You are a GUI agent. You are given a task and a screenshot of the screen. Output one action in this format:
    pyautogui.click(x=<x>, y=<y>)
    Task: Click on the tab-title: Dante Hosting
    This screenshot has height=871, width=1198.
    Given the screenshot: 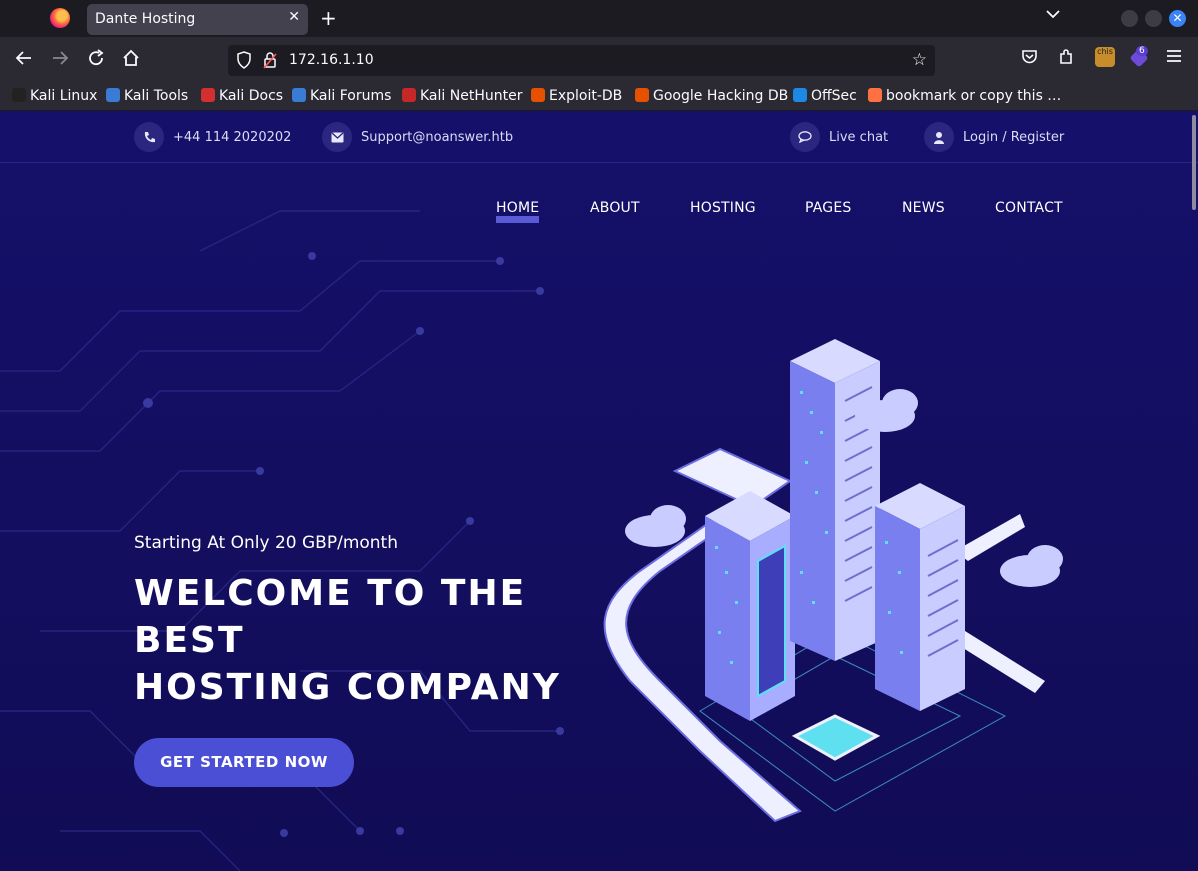 What is the action you would take?
    pyautogui.click(x=145, y=19)
    